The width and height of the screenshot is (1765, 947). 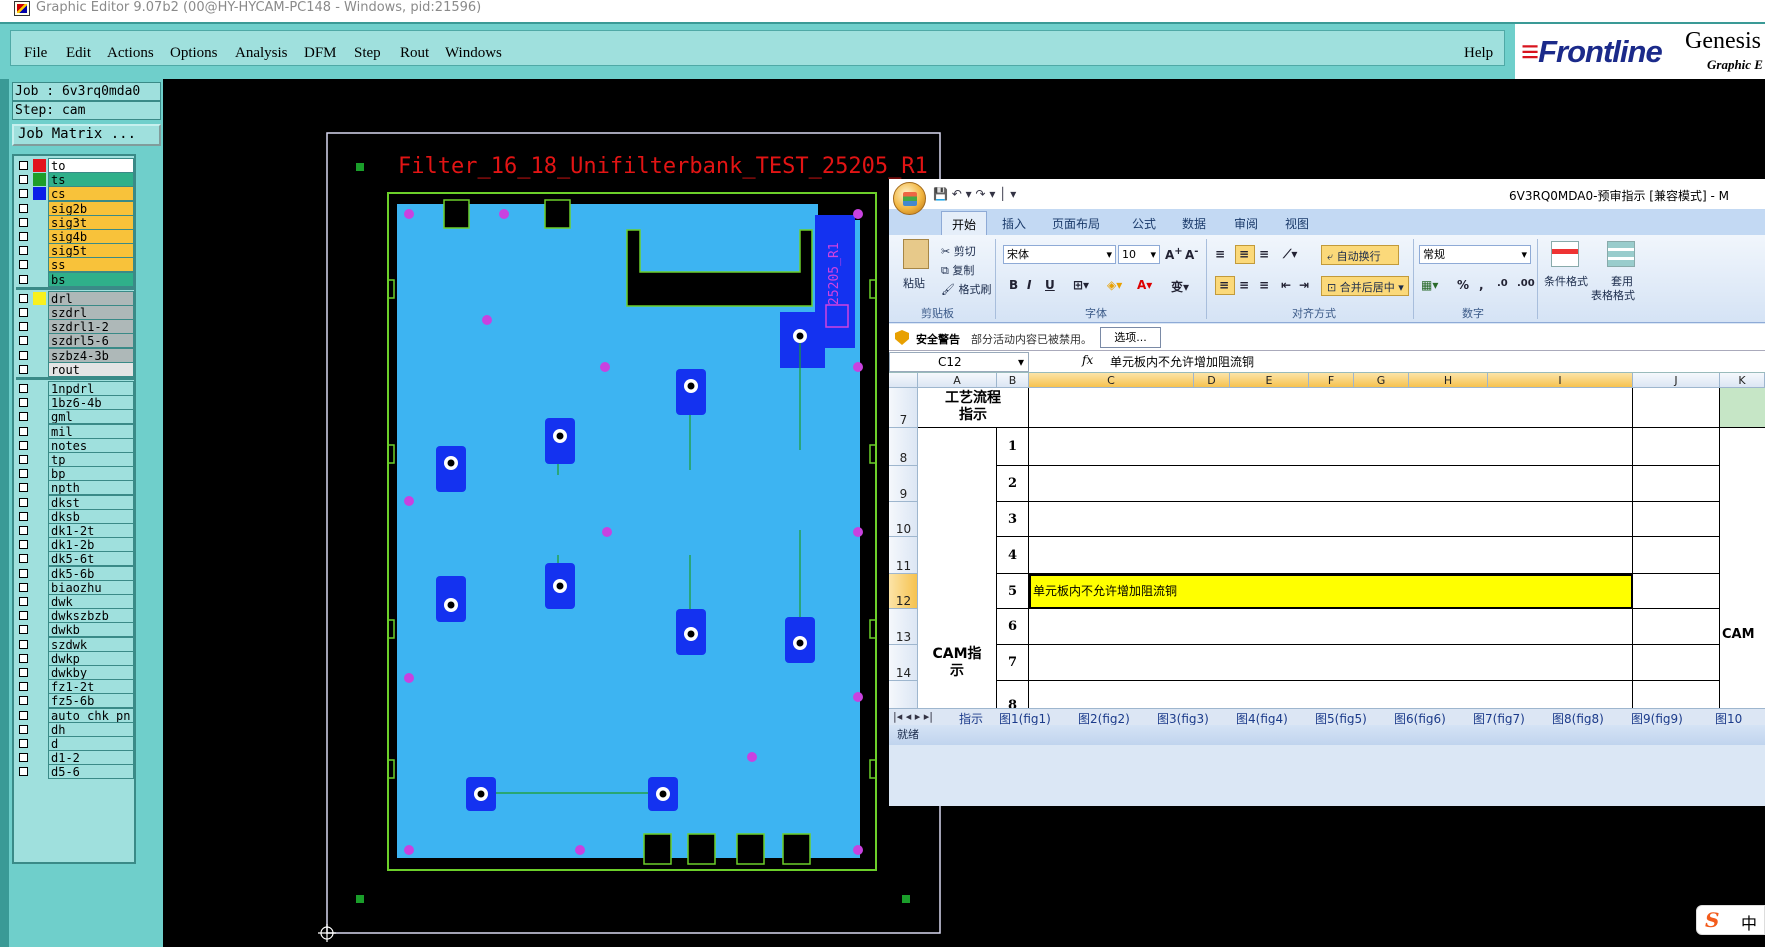 I want to click on layer-name: sig3t, so click(x=91, y=222).